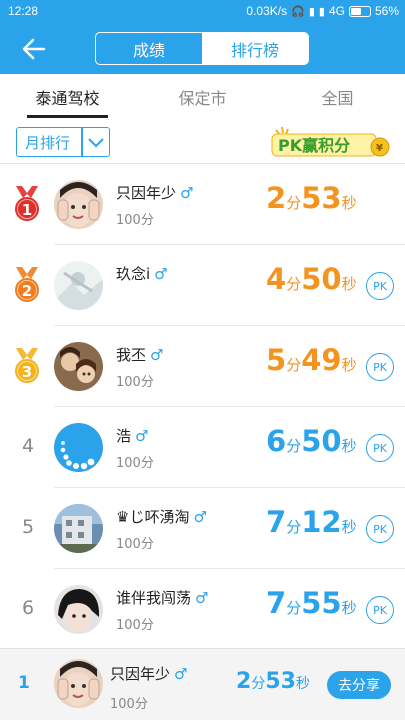  What do you see at coordinates (133, 274) in the screenshot?
I see `user-name-text: 玖念i` at bounding box center [133, 274].